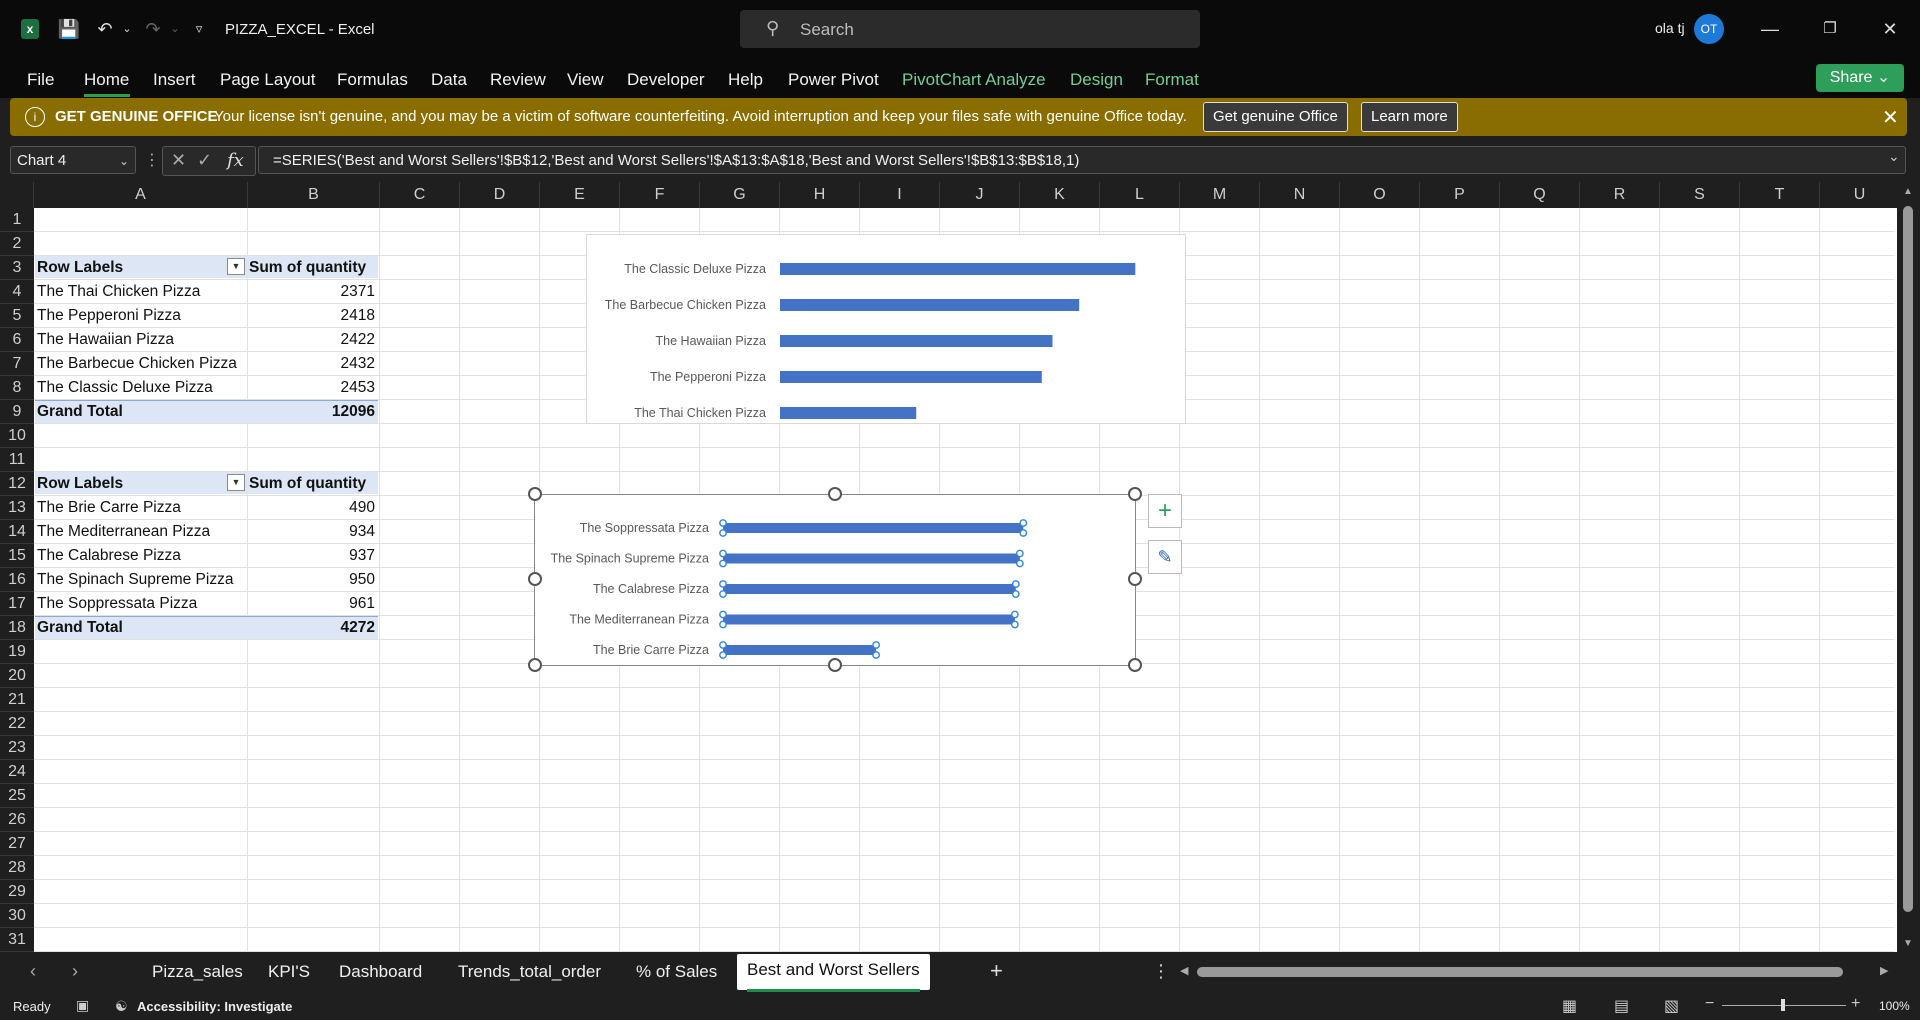  What do you see at coordinates (1300, 195) in the screenshot?
I see `column-header-n: N` at bounding box center [1300, 195].